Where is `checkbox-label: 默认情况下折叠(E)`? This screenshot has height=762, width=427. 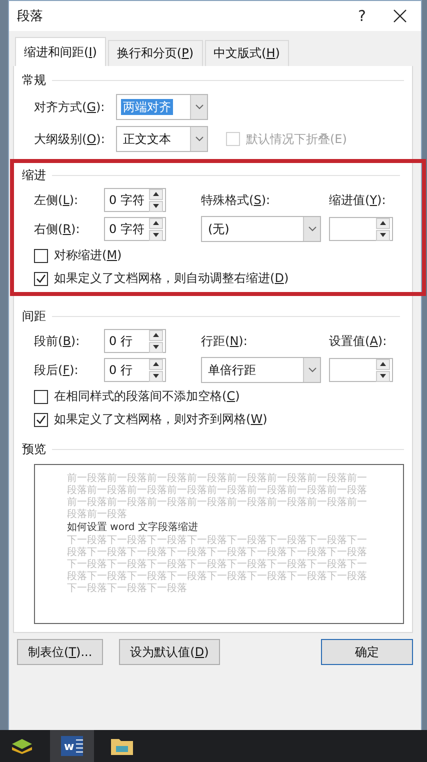
checkbox-label: 默认情况下折叠(E) is located at coordinates (296, 139).